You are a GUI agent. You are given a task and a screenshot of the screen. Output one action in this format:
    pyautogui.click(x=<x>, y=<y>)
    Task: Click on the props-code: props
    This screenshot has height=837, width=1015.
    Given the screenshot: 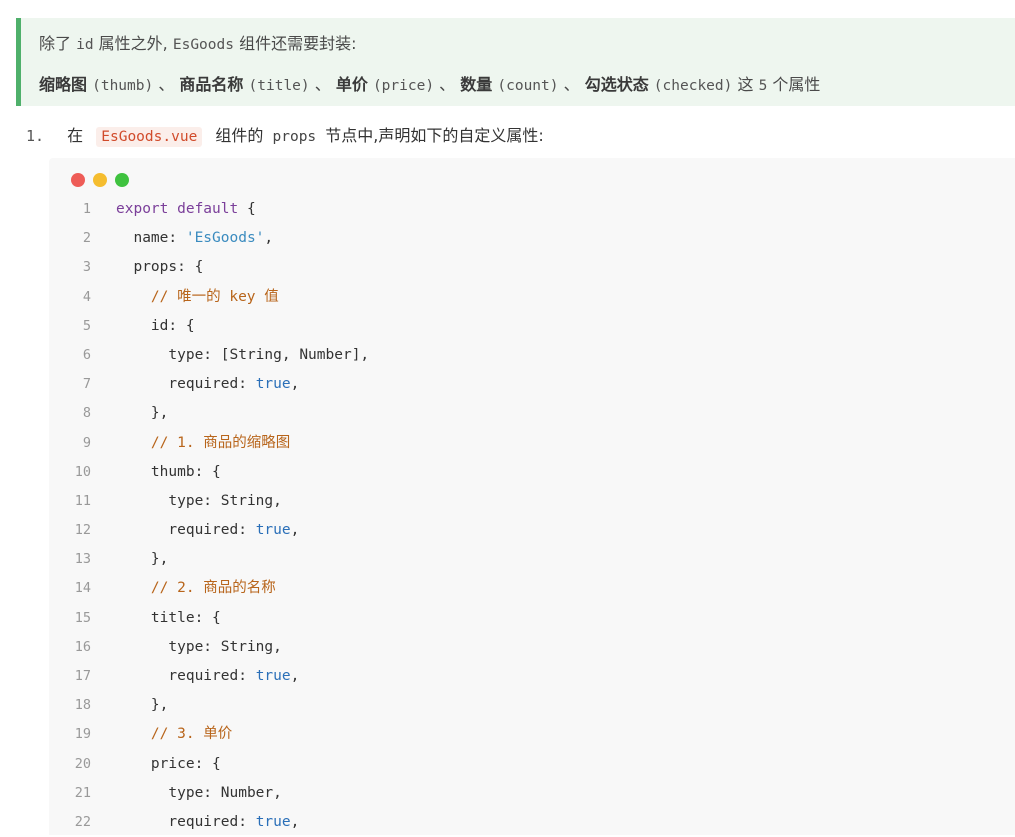 What is the action you would take?
    pyautogui.click(x=294, y=137)
    